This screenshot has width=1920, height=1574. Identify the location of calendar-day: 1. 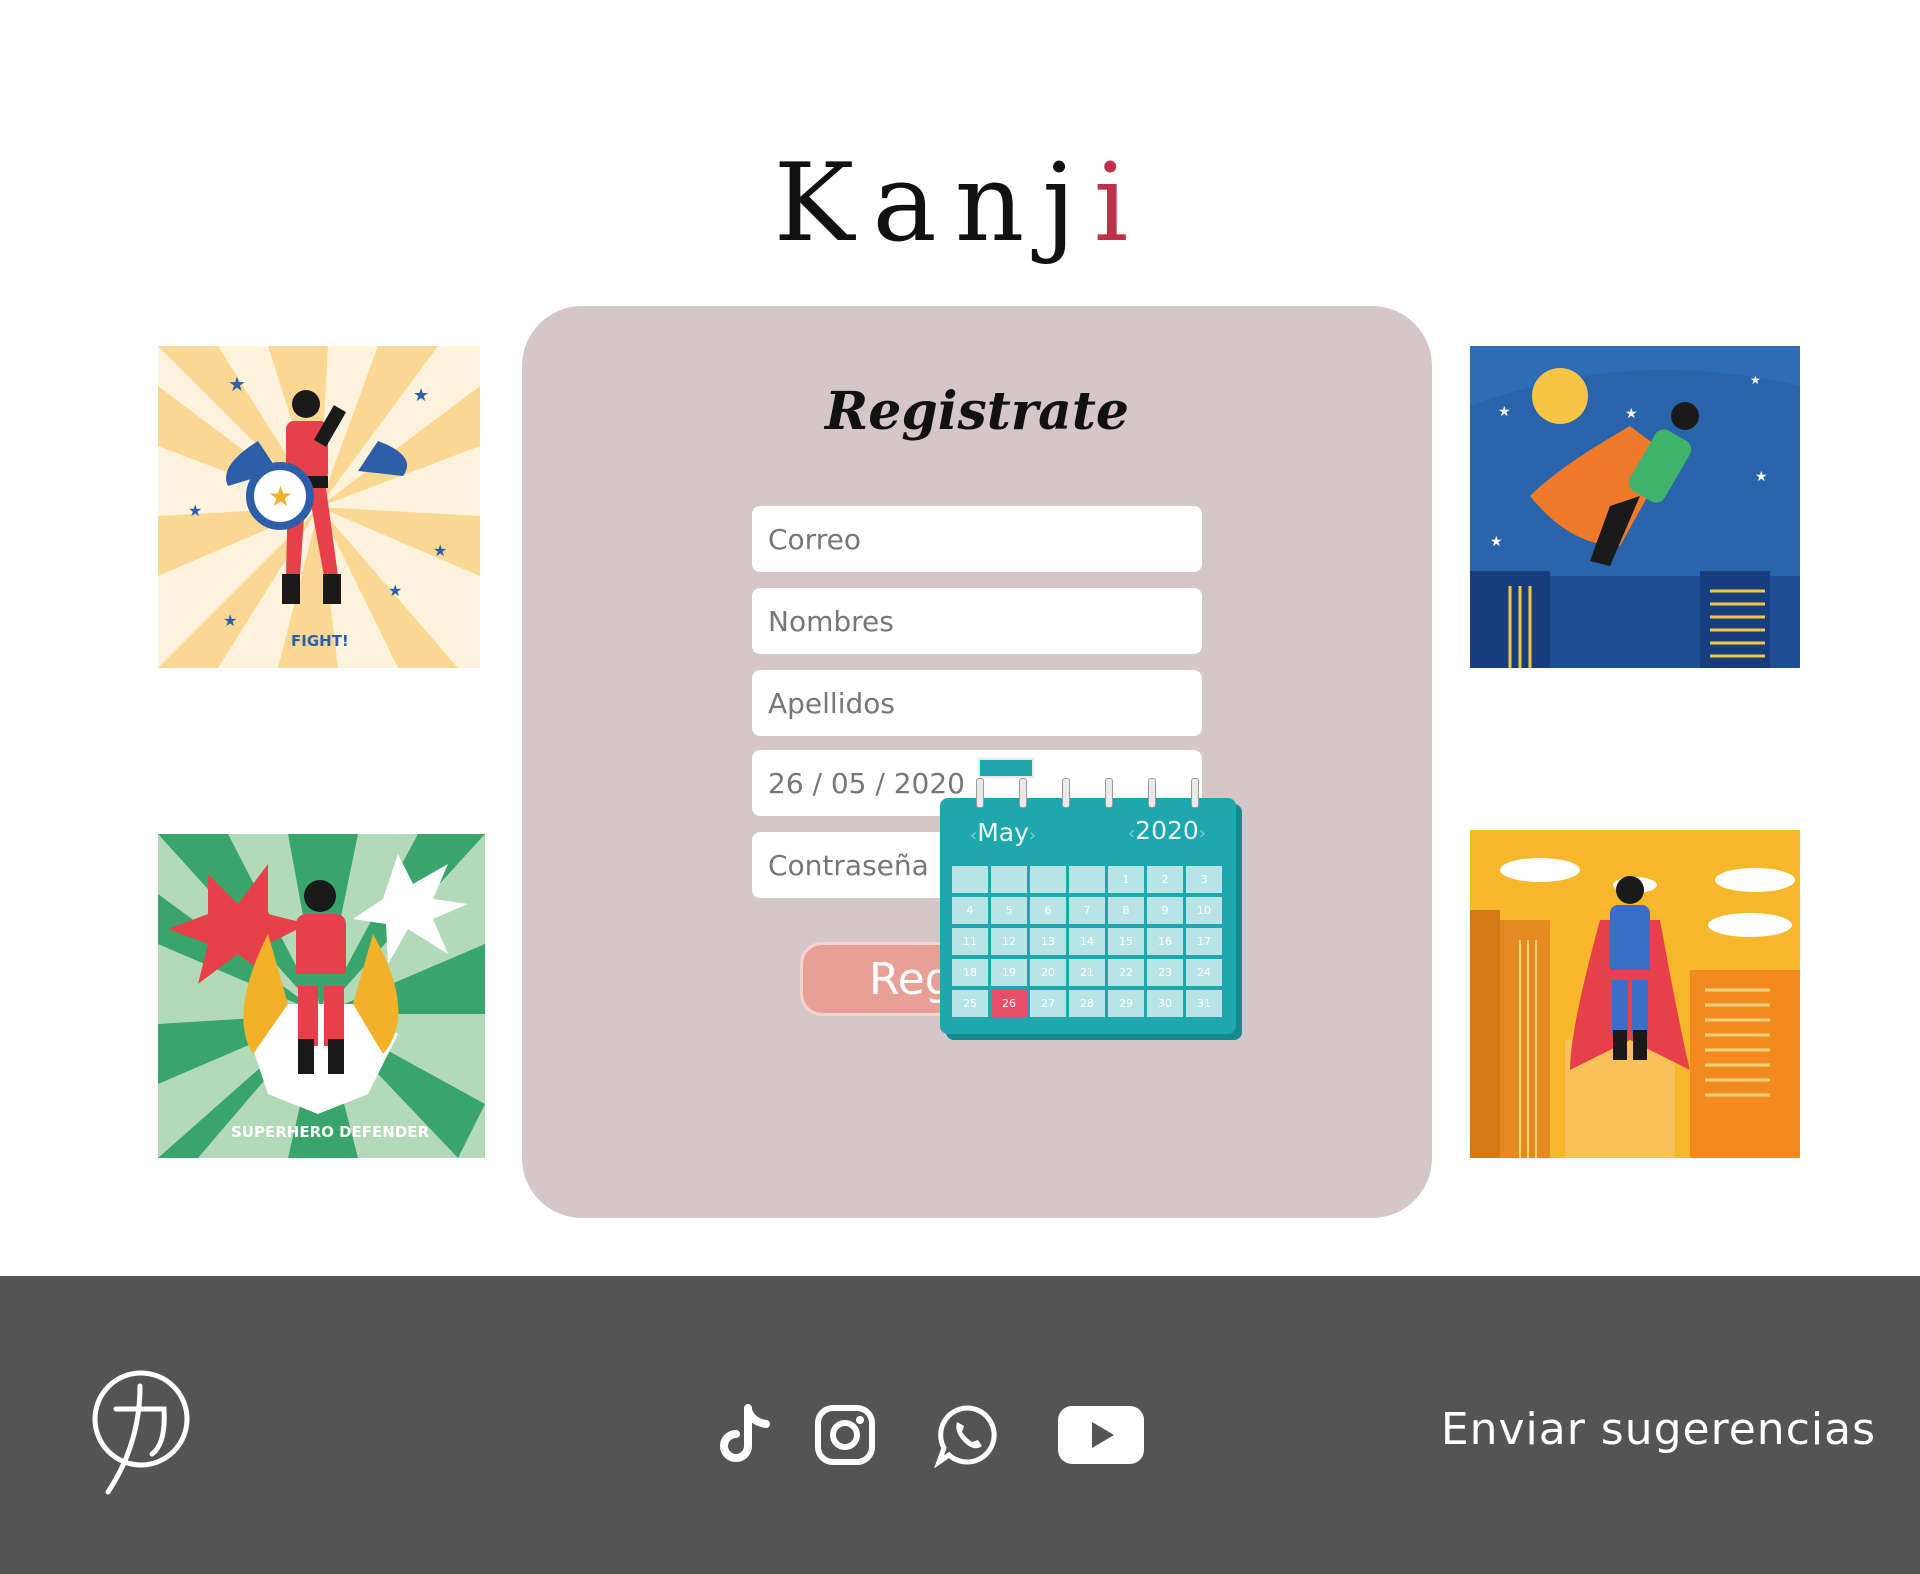
(1126, 879).